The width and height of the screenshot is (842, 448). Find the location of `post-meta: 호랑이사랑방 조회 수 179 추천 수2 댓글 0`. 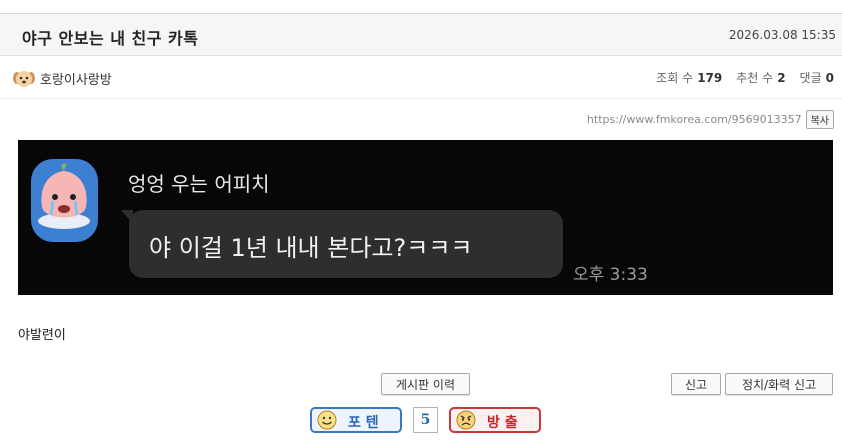

post-meta: 호랑이사랑방 조회 수 179 추천 수2 댓글 0 is located at coordinates (421, 78).